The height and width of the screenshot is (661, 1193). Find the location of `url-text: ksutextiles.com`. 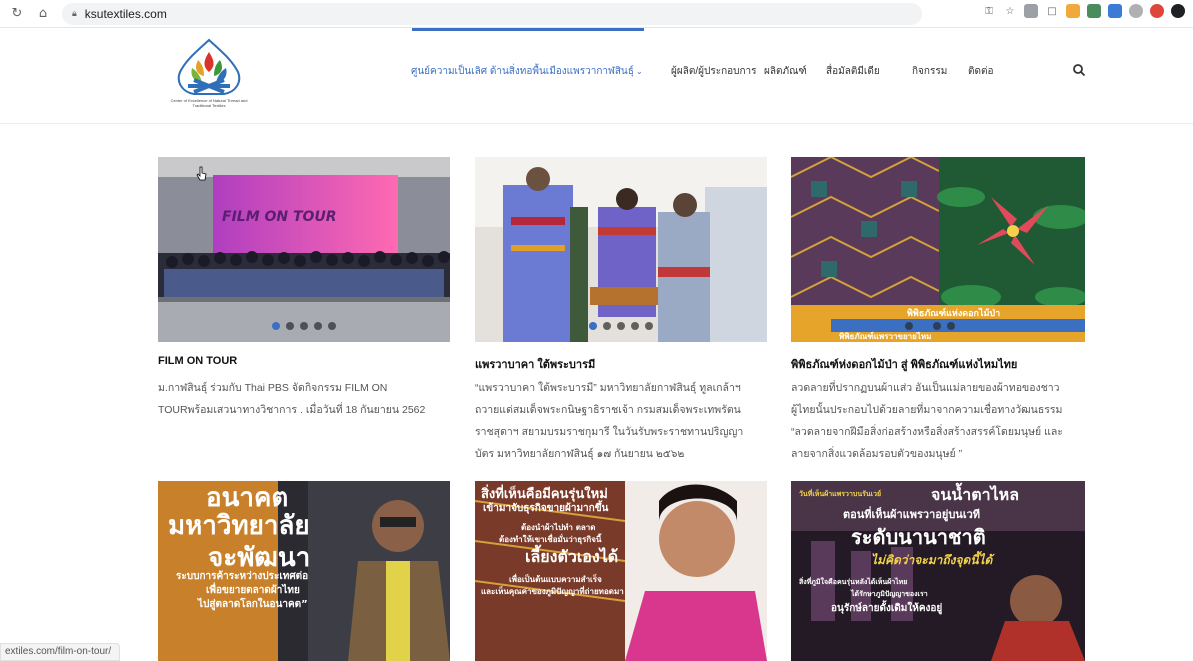

url-text: ksutextiles.com is located at coordinates (126, 14).